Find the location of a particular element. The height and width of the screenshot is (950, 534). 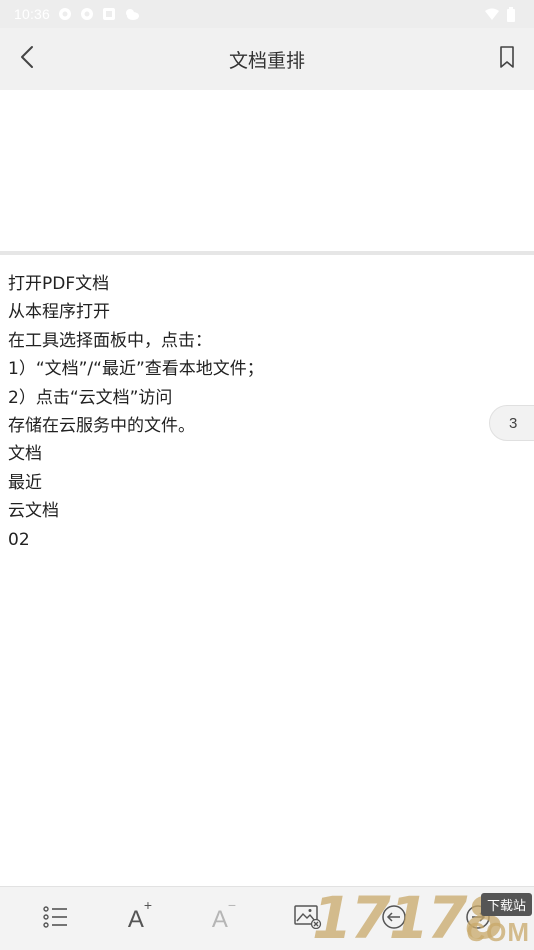

text-line: 最近 is located at coordinates (25, 482).